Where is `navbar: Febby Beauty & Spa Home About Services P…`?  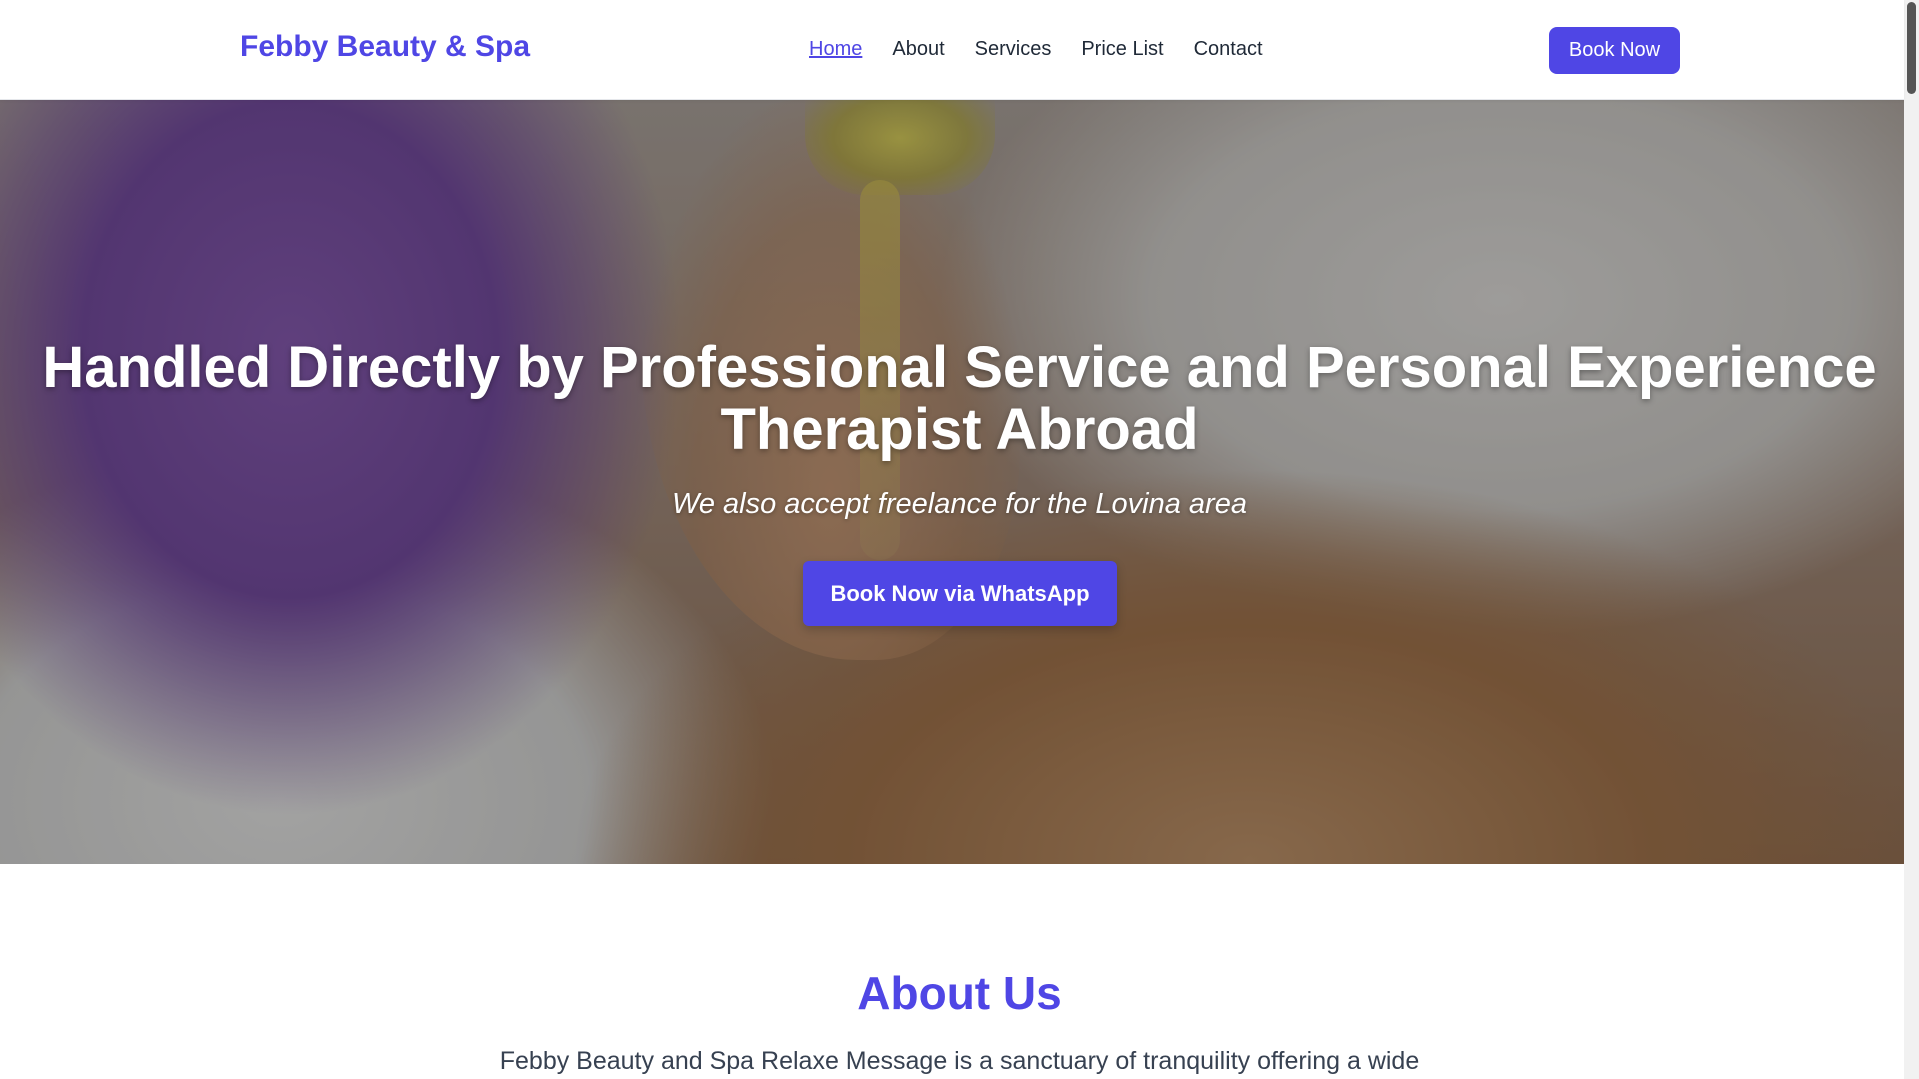
navbar: Febby Beauty & Spa Home About Services P… is located at coordinates (952, 50).